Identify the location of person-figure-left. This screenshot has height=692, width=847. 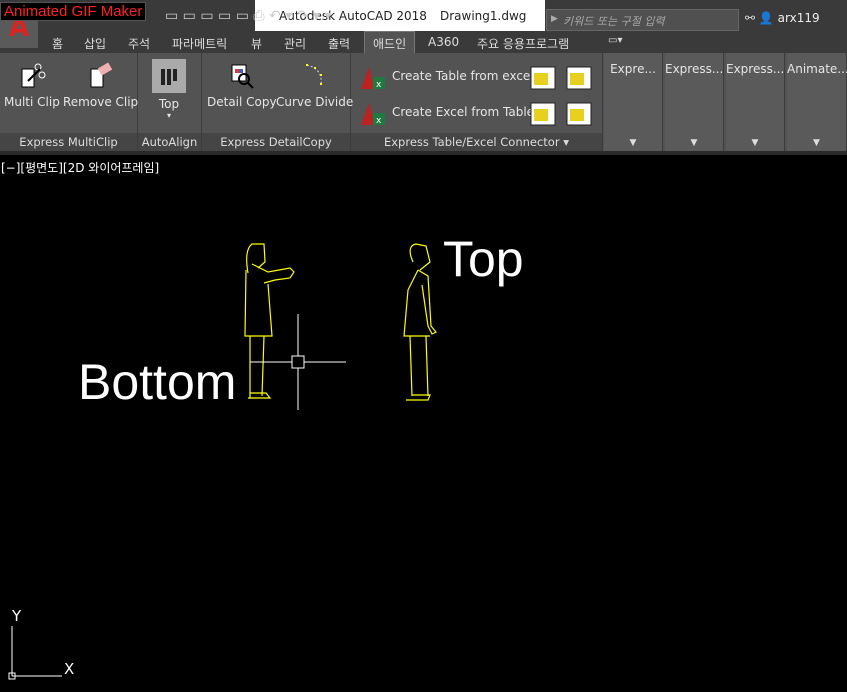
(269, 321).